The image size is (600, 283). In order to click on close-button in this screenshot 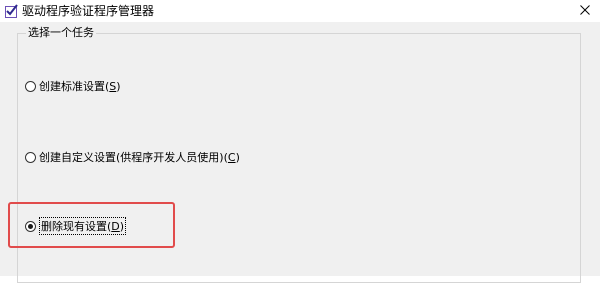, I will do `click(585, 11)`.